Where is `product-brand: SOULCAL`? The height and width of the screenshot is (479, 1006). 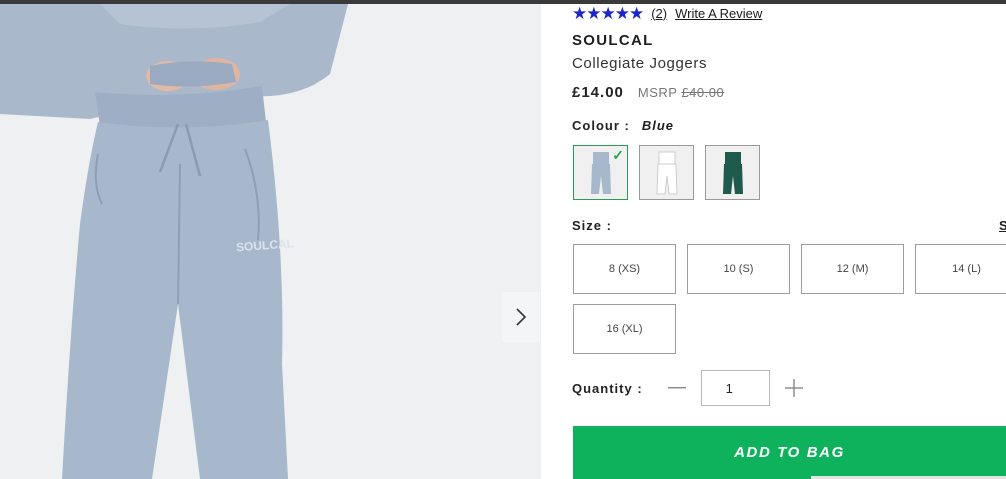 product-brand: SOULCAL is located at coordinates (613, 40).